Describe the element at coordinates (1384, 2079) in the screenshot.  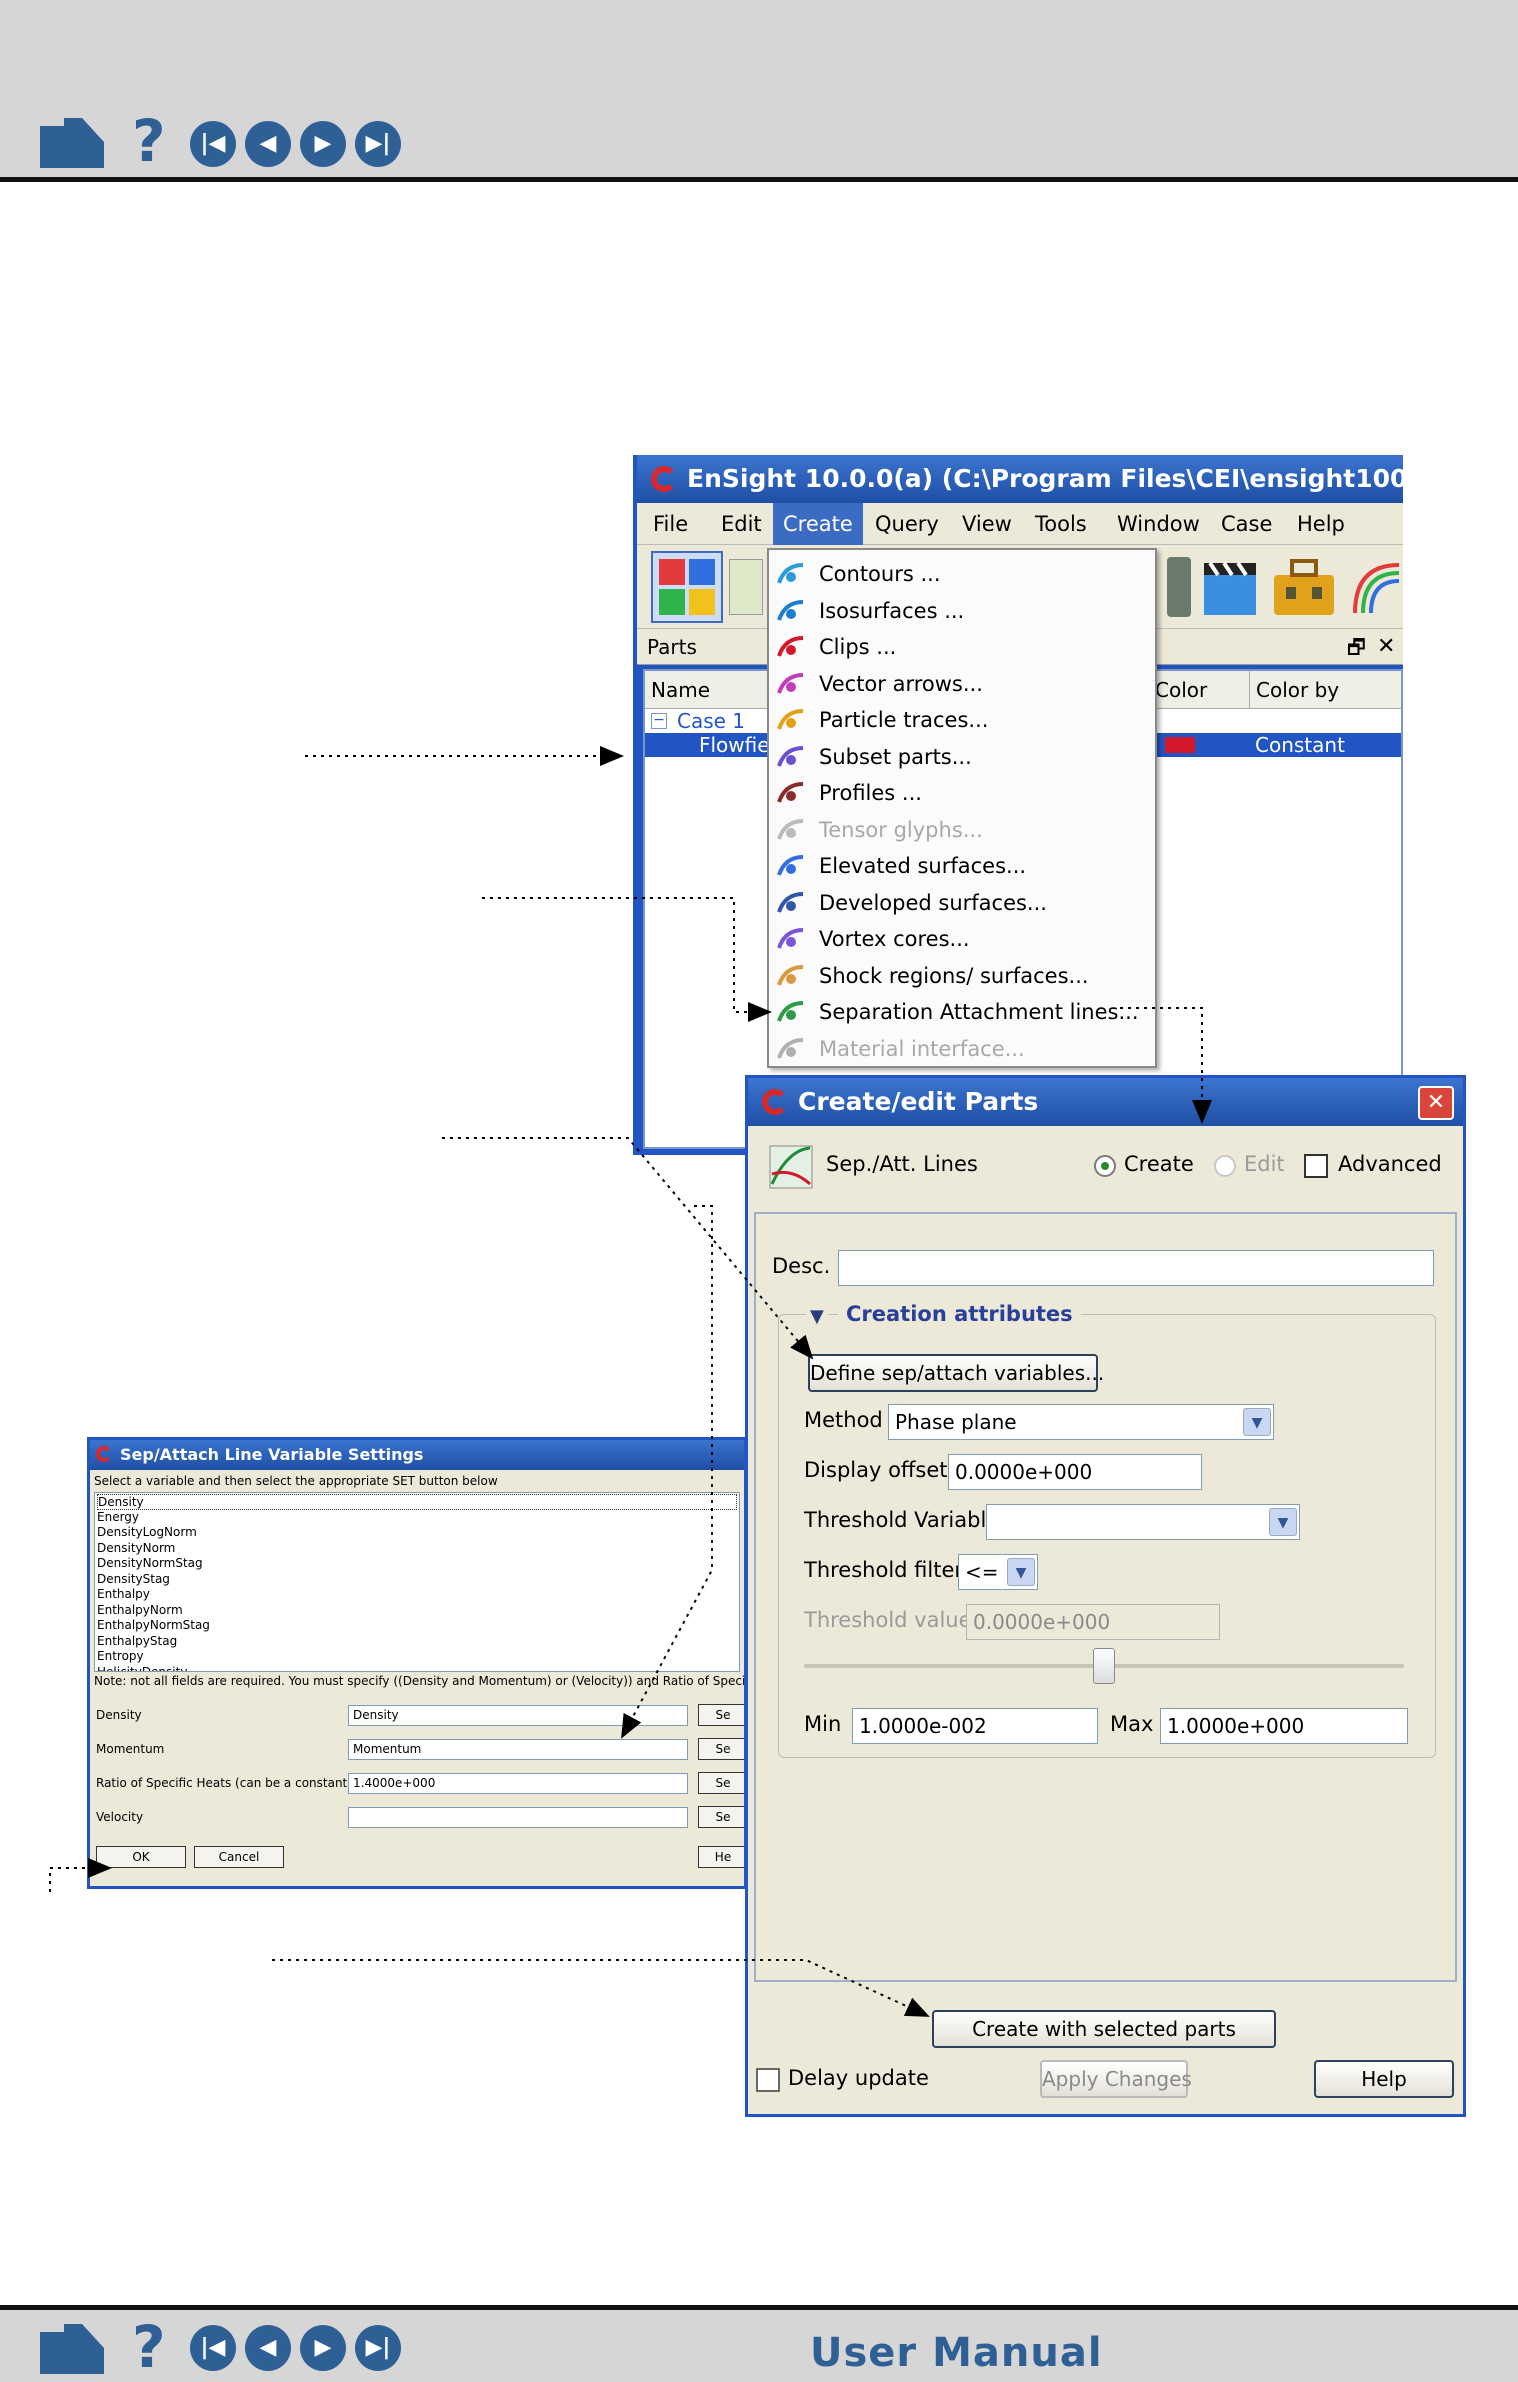
I see `help-button: Help` at that location.